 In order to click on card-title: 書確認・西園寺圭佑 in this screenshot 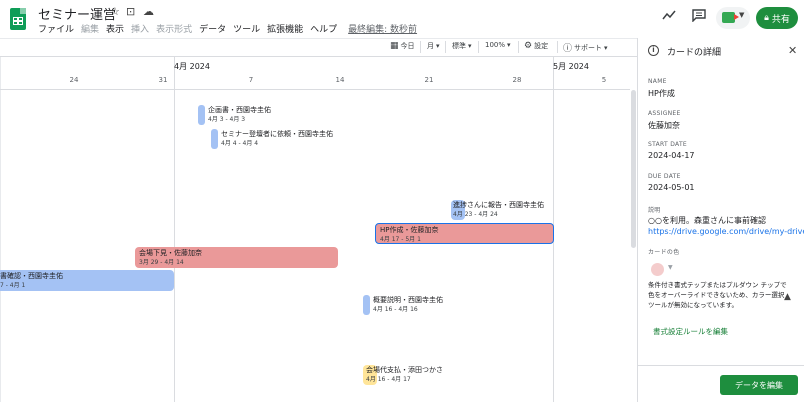, I will do `click(31, 276)`.